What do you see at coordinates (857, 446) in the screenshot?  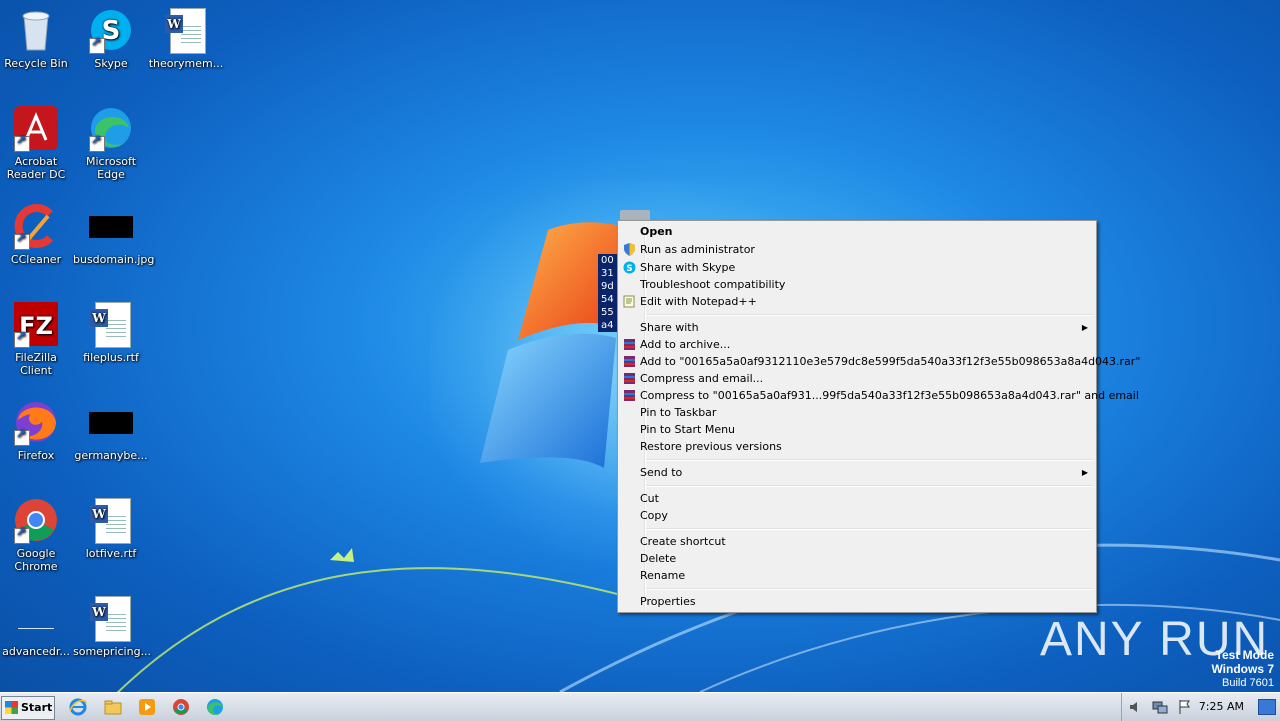 I see `menu-item-restore-versions: Restore previous versions` at bounding box center [857, 446].